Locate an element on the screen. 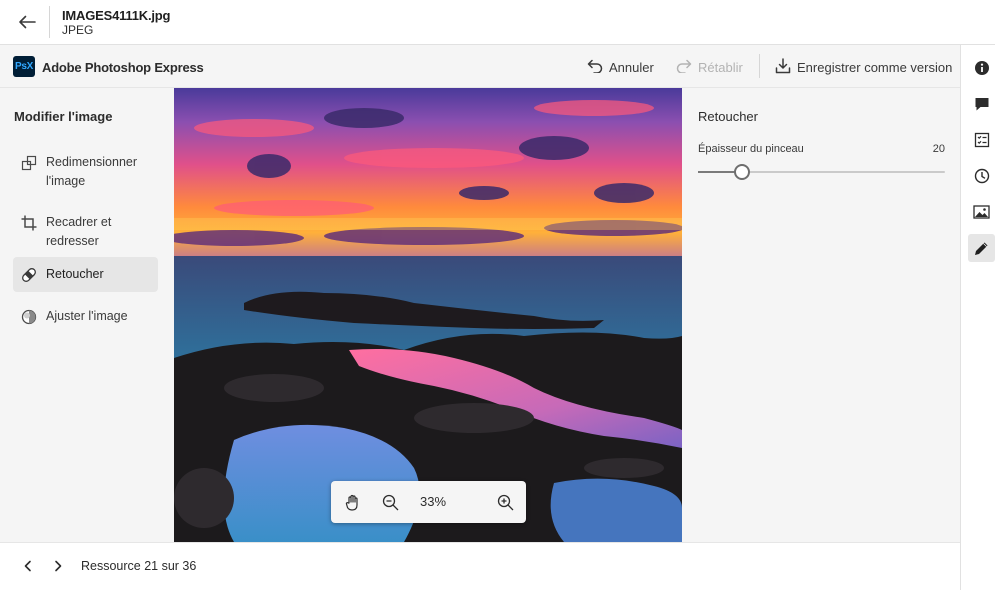  save-label: Enregistrer comme version is located at coordinates (875, 67).